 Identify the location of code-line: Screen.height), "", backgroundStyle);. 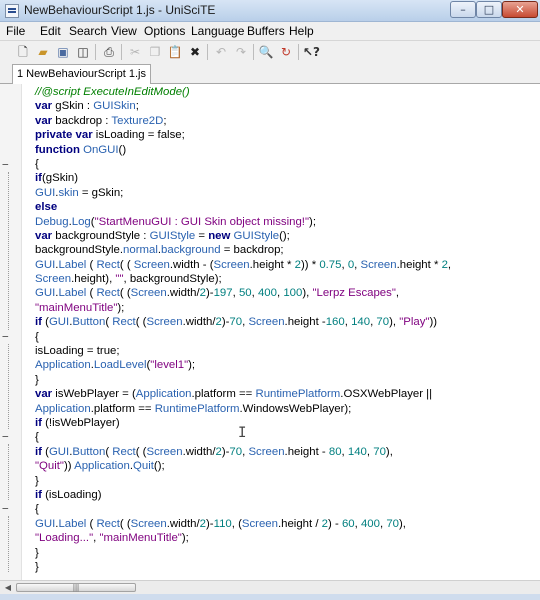
(128, 279).